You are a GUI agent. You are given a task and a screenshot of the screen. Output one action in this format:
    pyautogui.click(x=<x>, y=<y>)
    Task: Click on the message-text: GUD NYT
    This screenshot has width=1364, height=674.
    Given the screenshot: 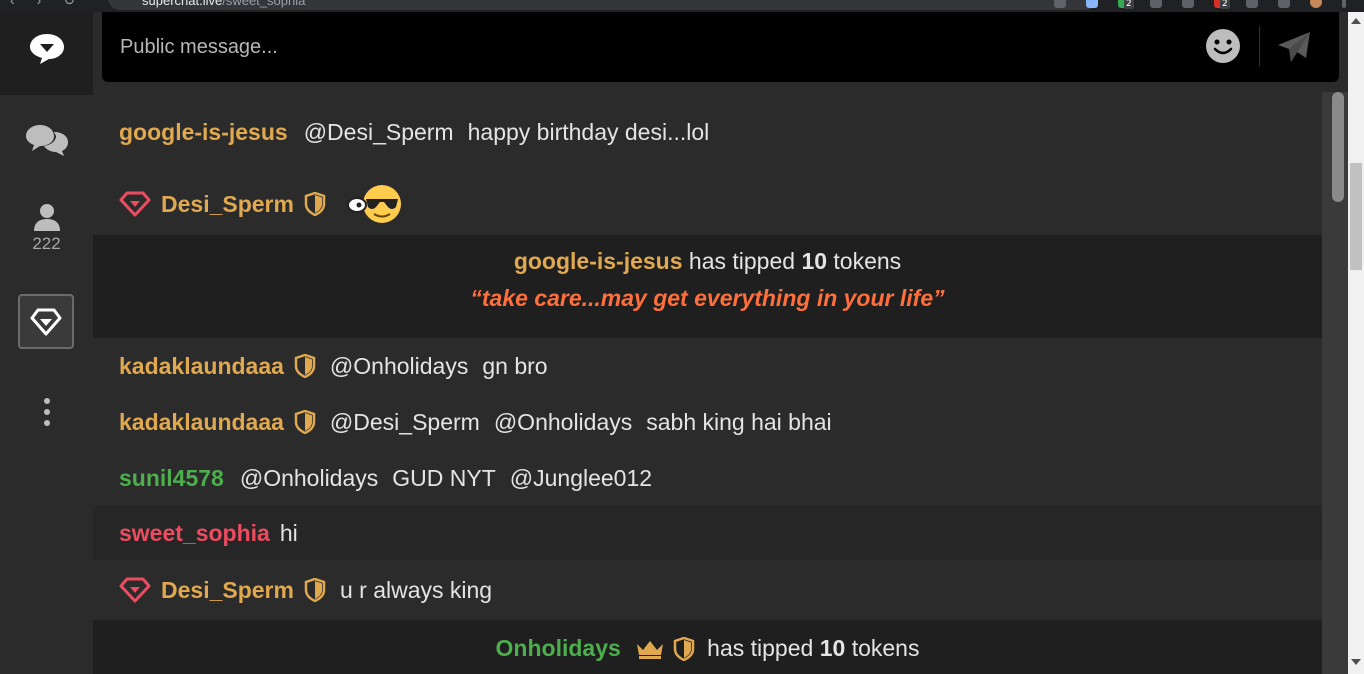 What is the action you would take?
    pyautogui.click(x=444, y=477)
    